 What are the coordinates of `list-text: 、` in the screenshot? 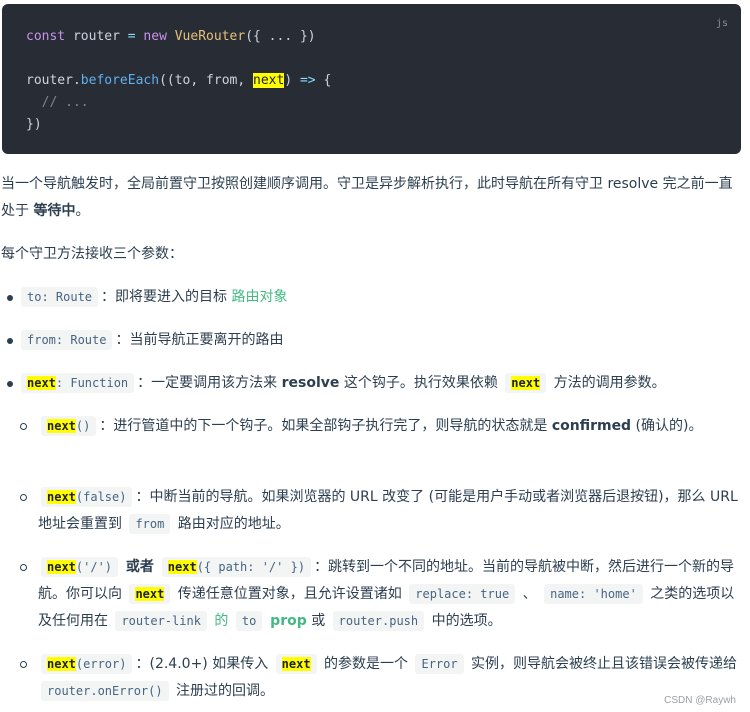 It's located at (530, 594).